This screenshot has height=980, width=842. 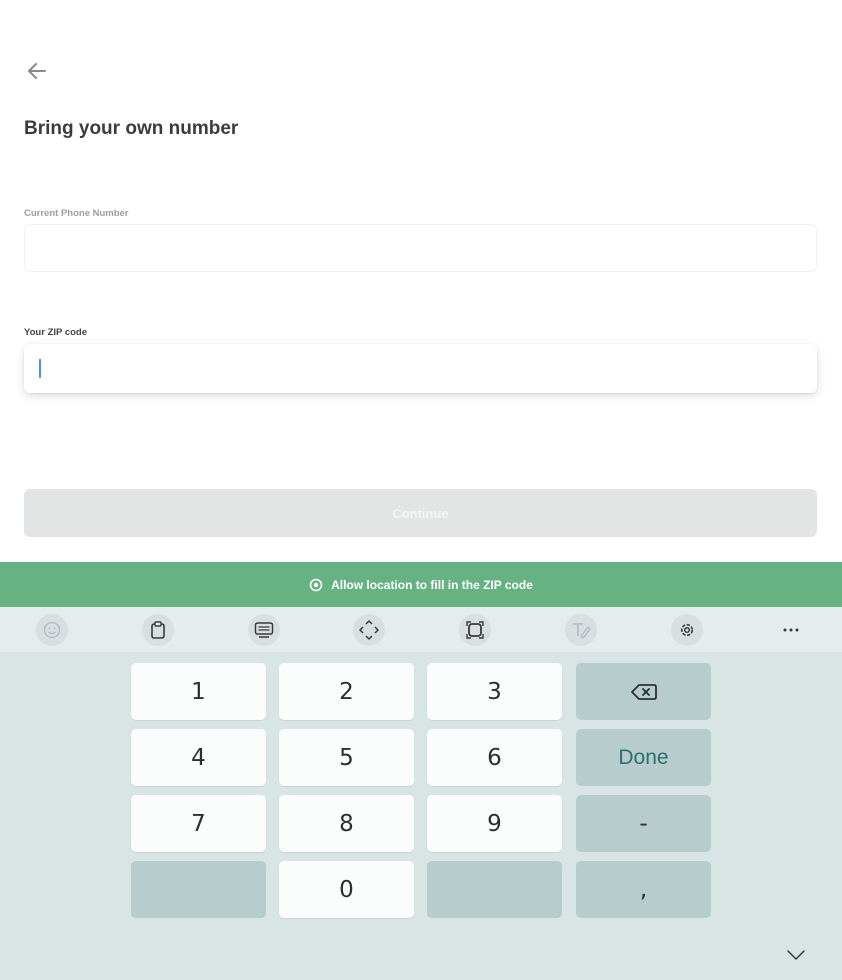 I want to click on keyboard-layout-icon, so click(x=264, y=630).